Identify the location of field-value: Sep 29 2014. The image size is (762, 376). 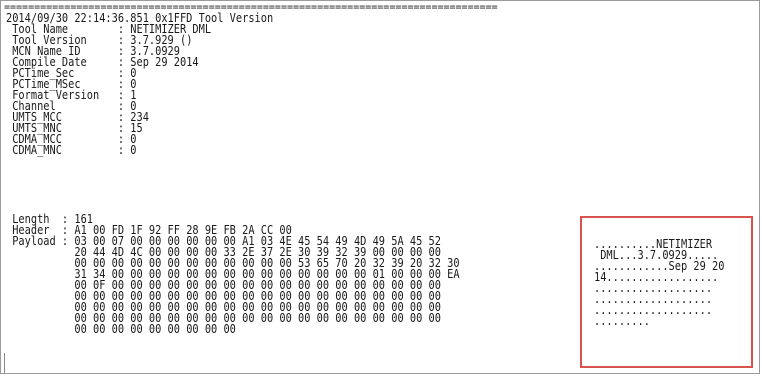
(164, 62).